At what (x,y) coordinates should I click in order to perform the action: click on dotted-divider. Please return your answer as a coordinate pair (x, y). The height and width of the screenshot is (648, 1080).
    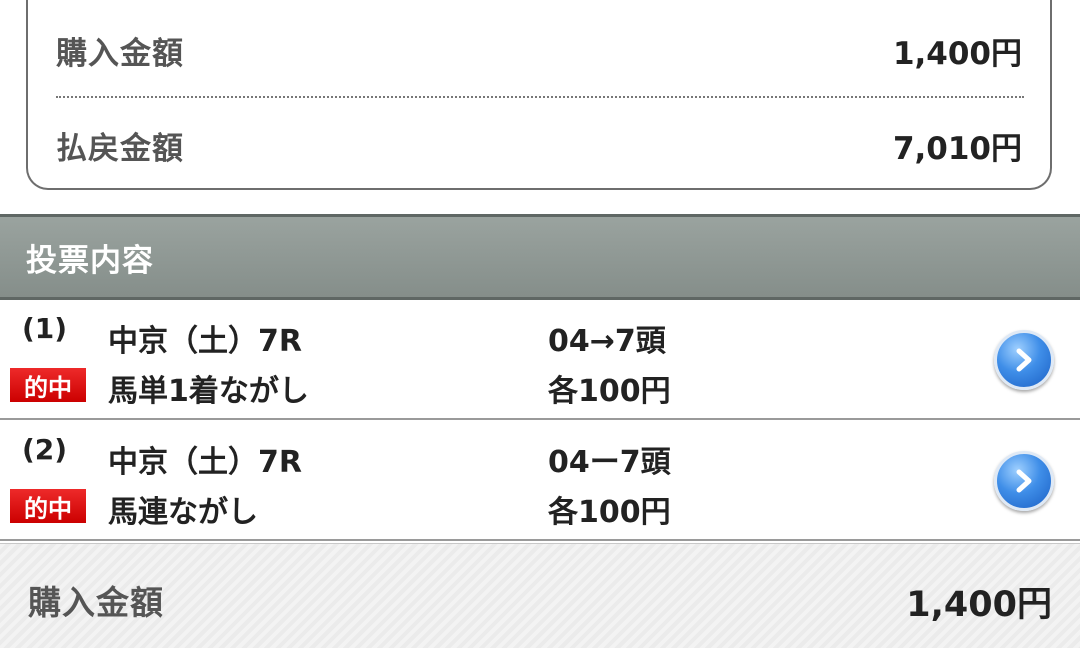
    Looking at the image, I should click on (540, 97).